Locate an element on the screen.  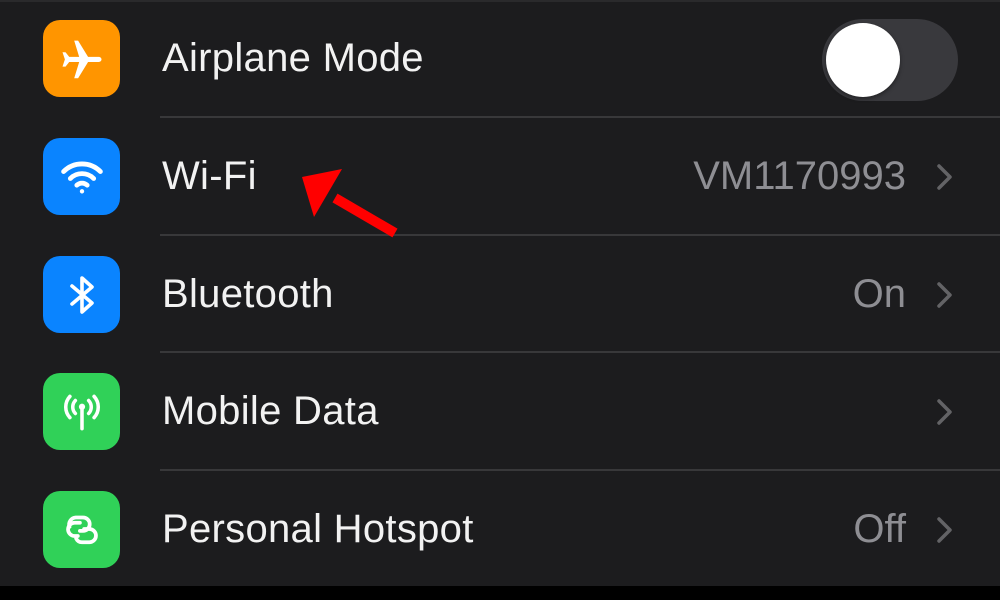
bluetooth-icon is located at coordinates (81, 294).